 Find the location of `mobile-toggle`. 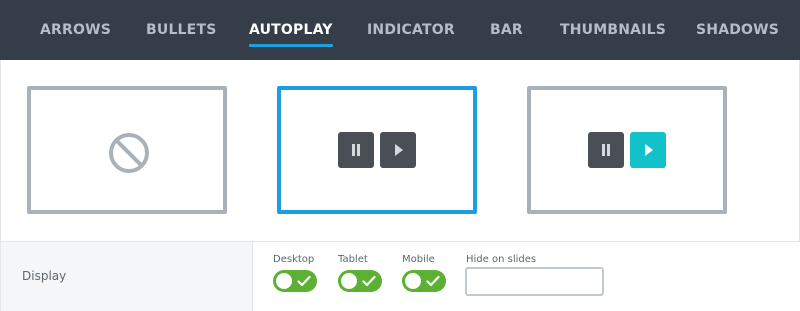

mobile-toggle is located at coordinates (424, 281).